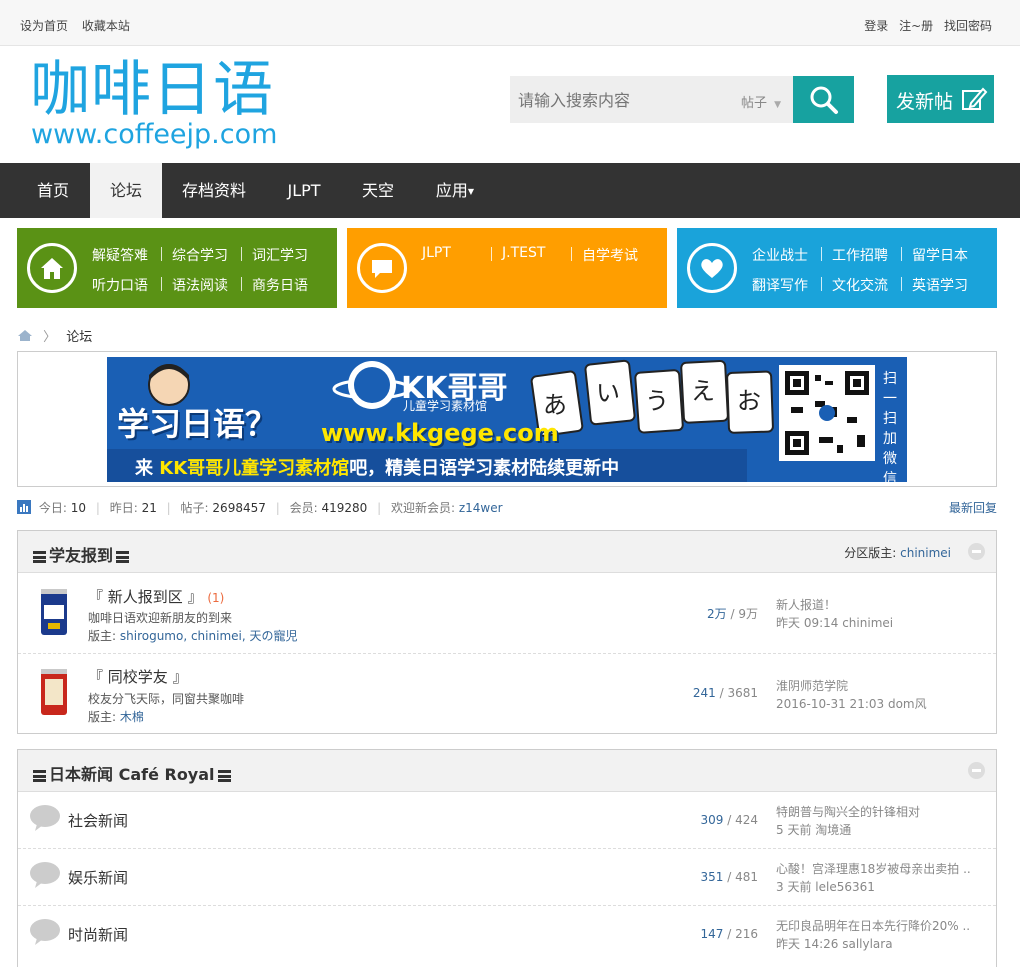 The height and width of the screenshot is (967, 1020). What do you see at coordinates (106, 26) in the screenshot?
I see `bookmark-link: 收藏本站` at bounding box center [106, 26].